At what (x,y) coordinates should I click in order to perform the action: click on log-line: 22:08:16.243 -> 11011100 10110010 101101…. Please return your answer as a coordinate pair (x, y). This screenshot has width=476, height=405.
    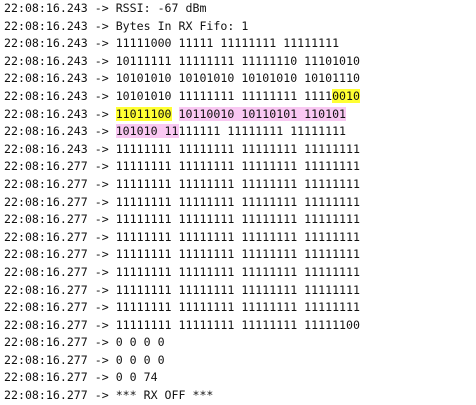
    Looking at the image, I should click on (238, 115).